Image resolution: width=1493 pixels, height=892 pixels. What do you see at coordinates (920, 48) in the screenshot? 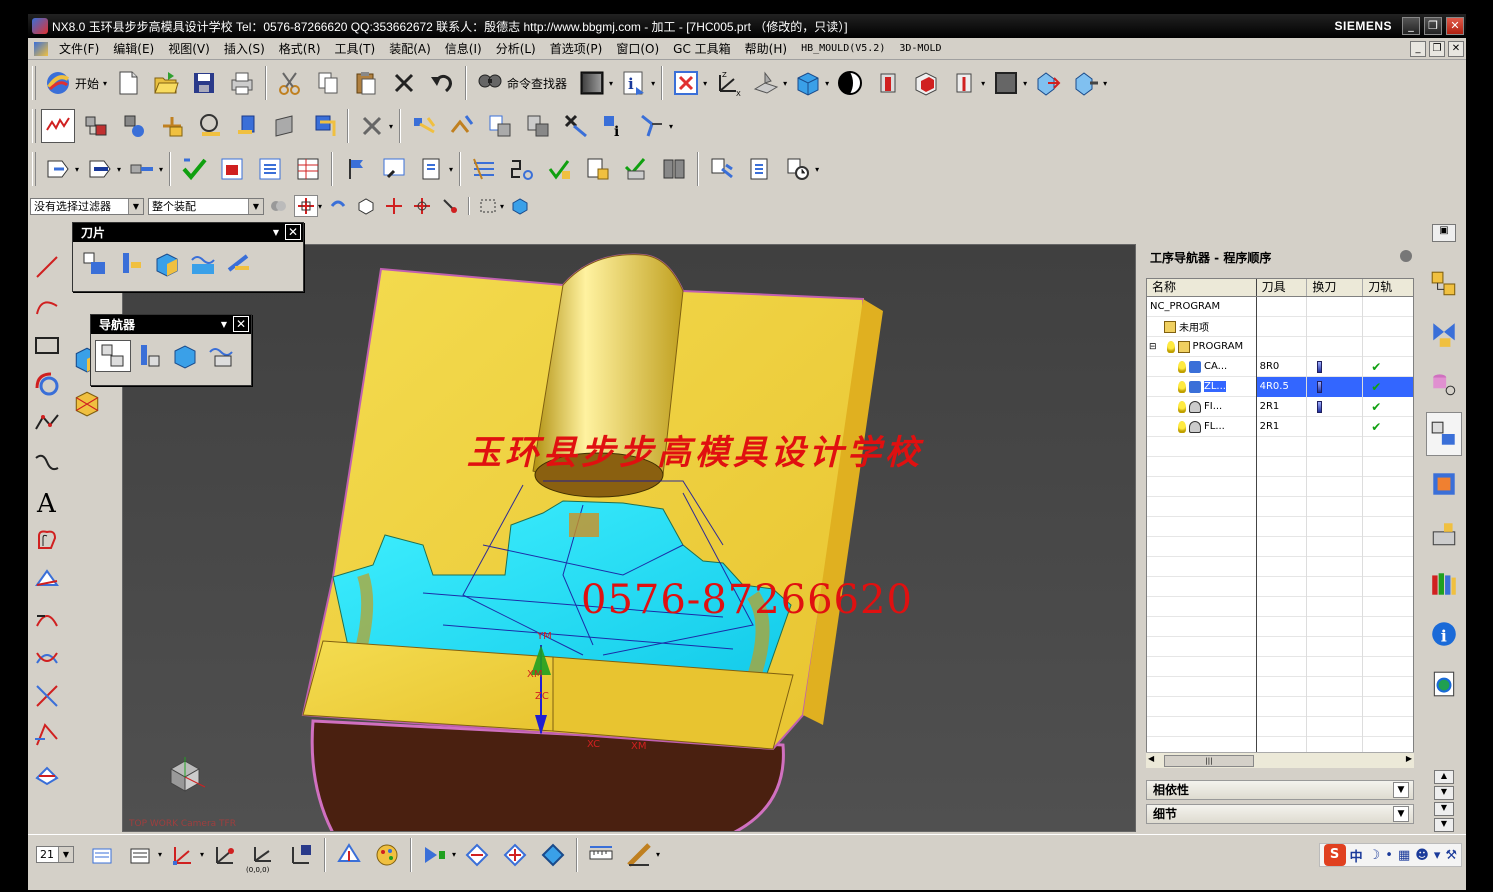
I see `menu-3d-mold: 3D-MOLD` at bounding box center [920, 48].